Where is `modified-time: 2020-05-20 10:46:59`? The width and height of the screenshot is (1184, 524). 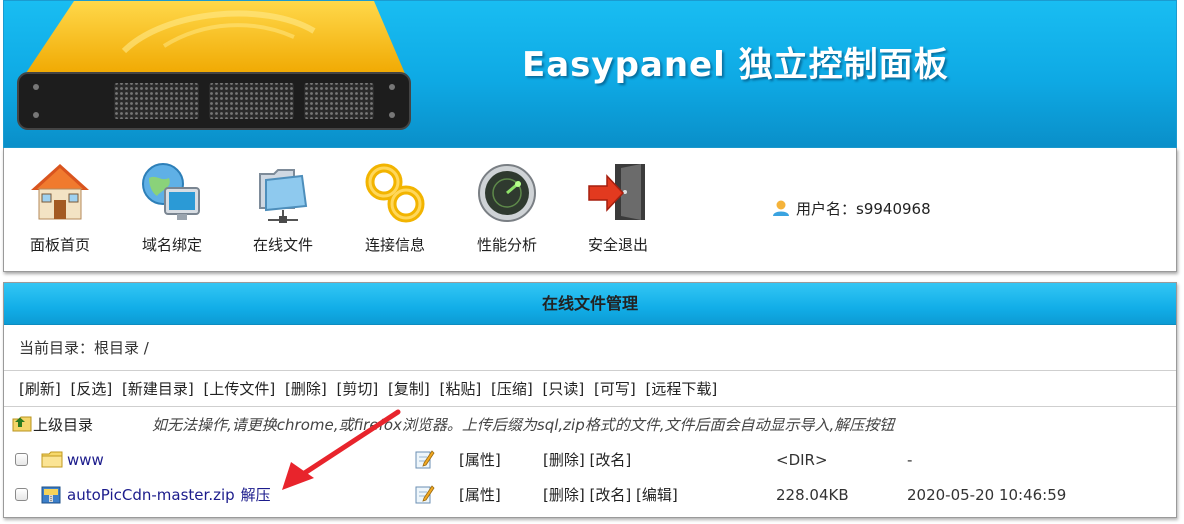 modified-time: 2020-05-20 10:46:59 is located at coordinates (987, 495).